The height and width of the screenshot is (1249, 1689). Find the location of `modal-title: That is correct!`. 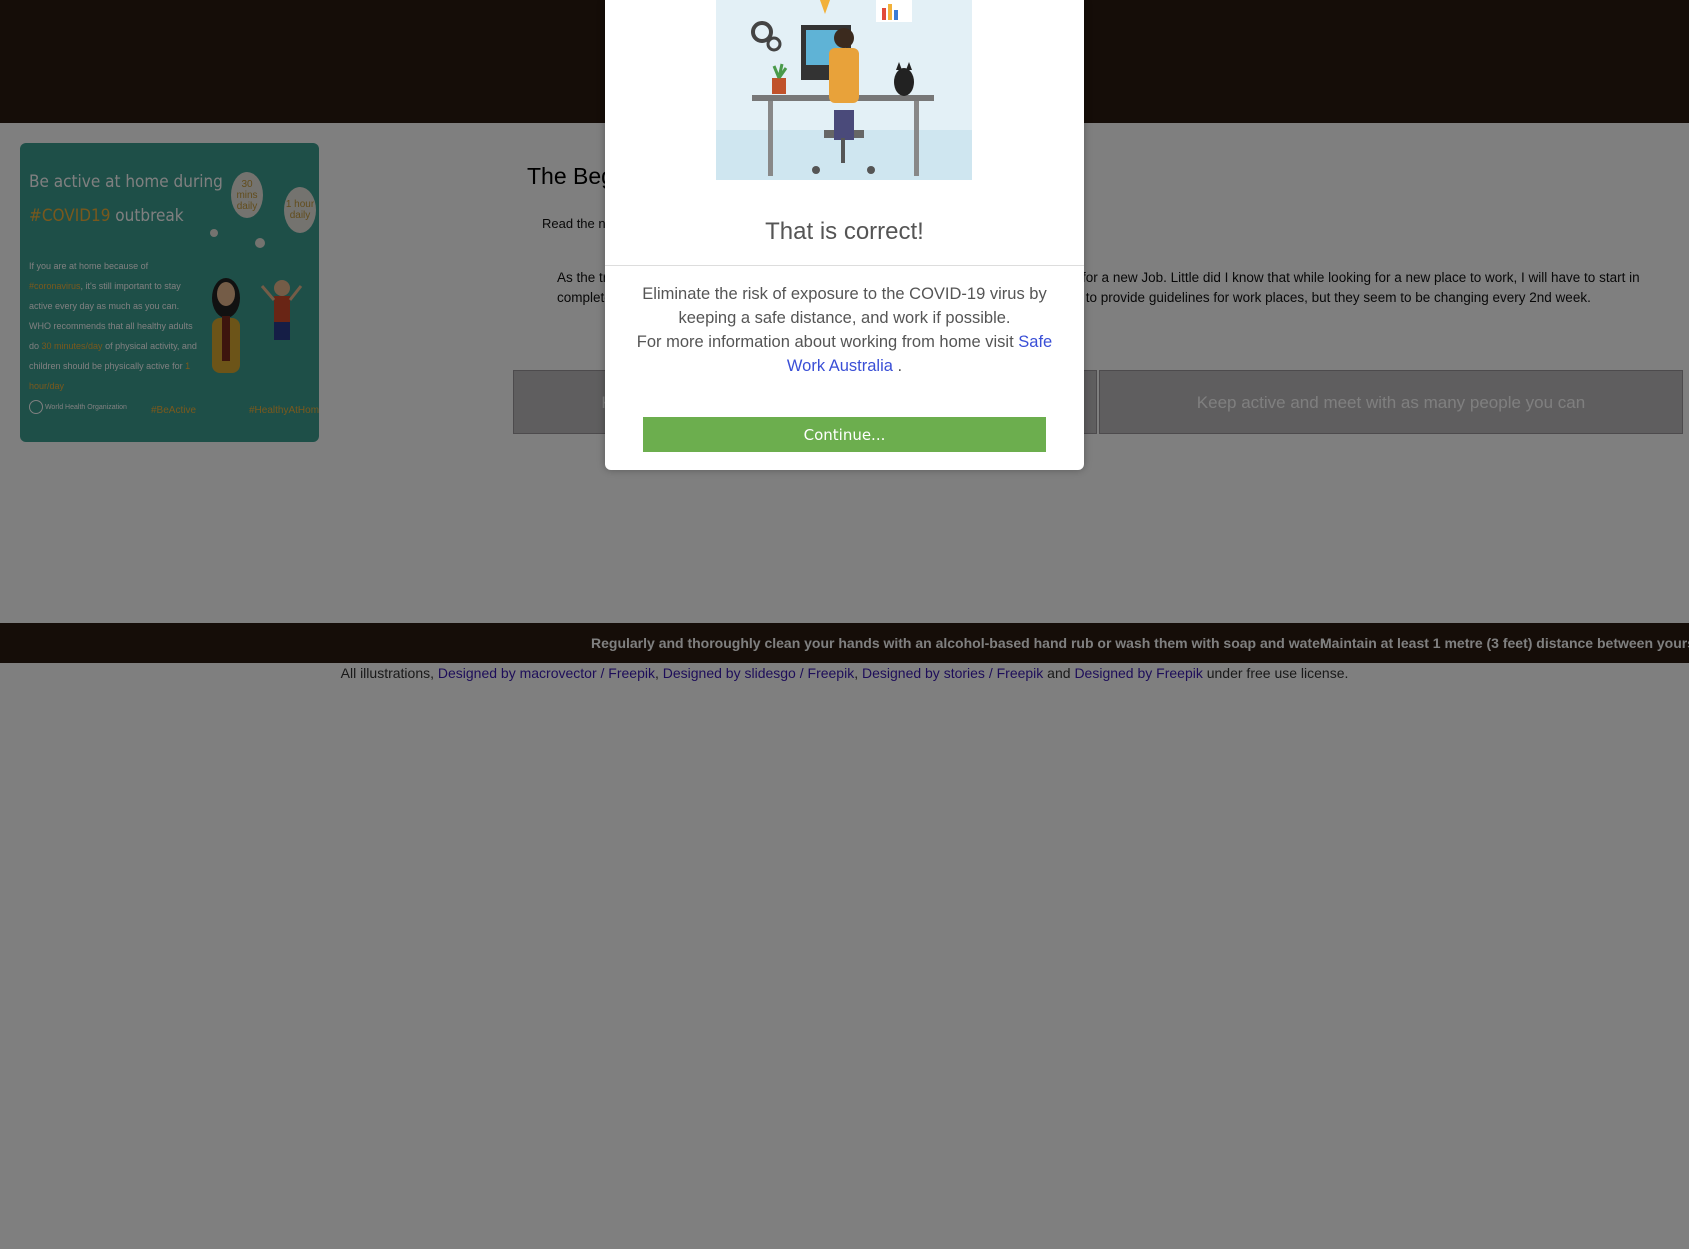

modal-title: That is correct! is located at coordinates (844, 231).